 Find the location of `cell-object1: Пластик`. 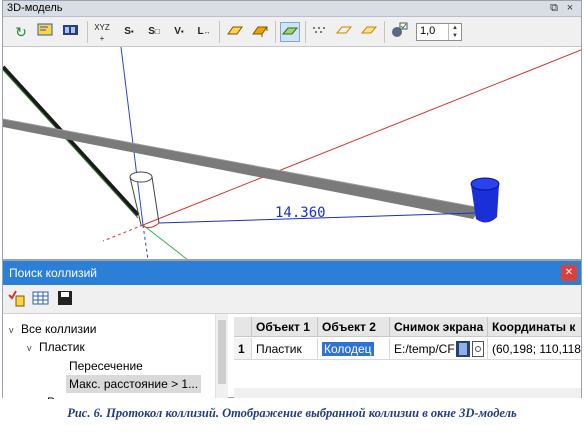

cell-object1: Пластик is located at coordinates (285, 349).